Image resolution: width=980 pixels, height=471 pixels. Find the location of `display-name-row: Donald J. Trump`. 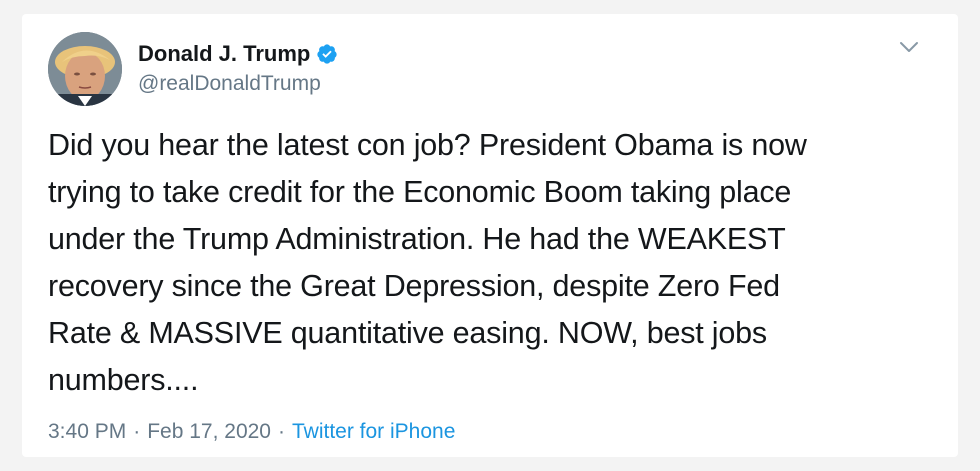

display-name-row: Donald J. Trump is located at coordinates (238, 54).